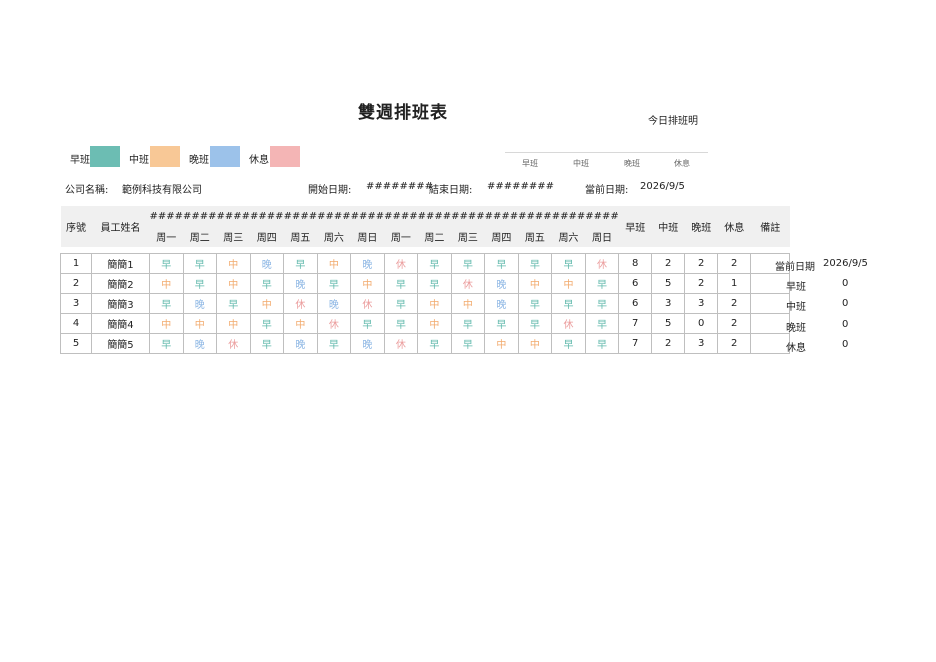  I want to click on row-index: 1, so click(76, 263).